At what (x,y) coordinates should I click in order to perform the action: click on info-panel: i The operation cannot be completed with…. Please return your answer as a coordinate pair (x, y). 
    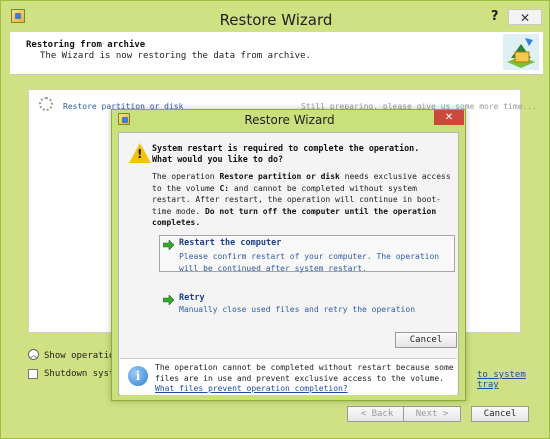
    Looking at the image, I should click on (288, 376).